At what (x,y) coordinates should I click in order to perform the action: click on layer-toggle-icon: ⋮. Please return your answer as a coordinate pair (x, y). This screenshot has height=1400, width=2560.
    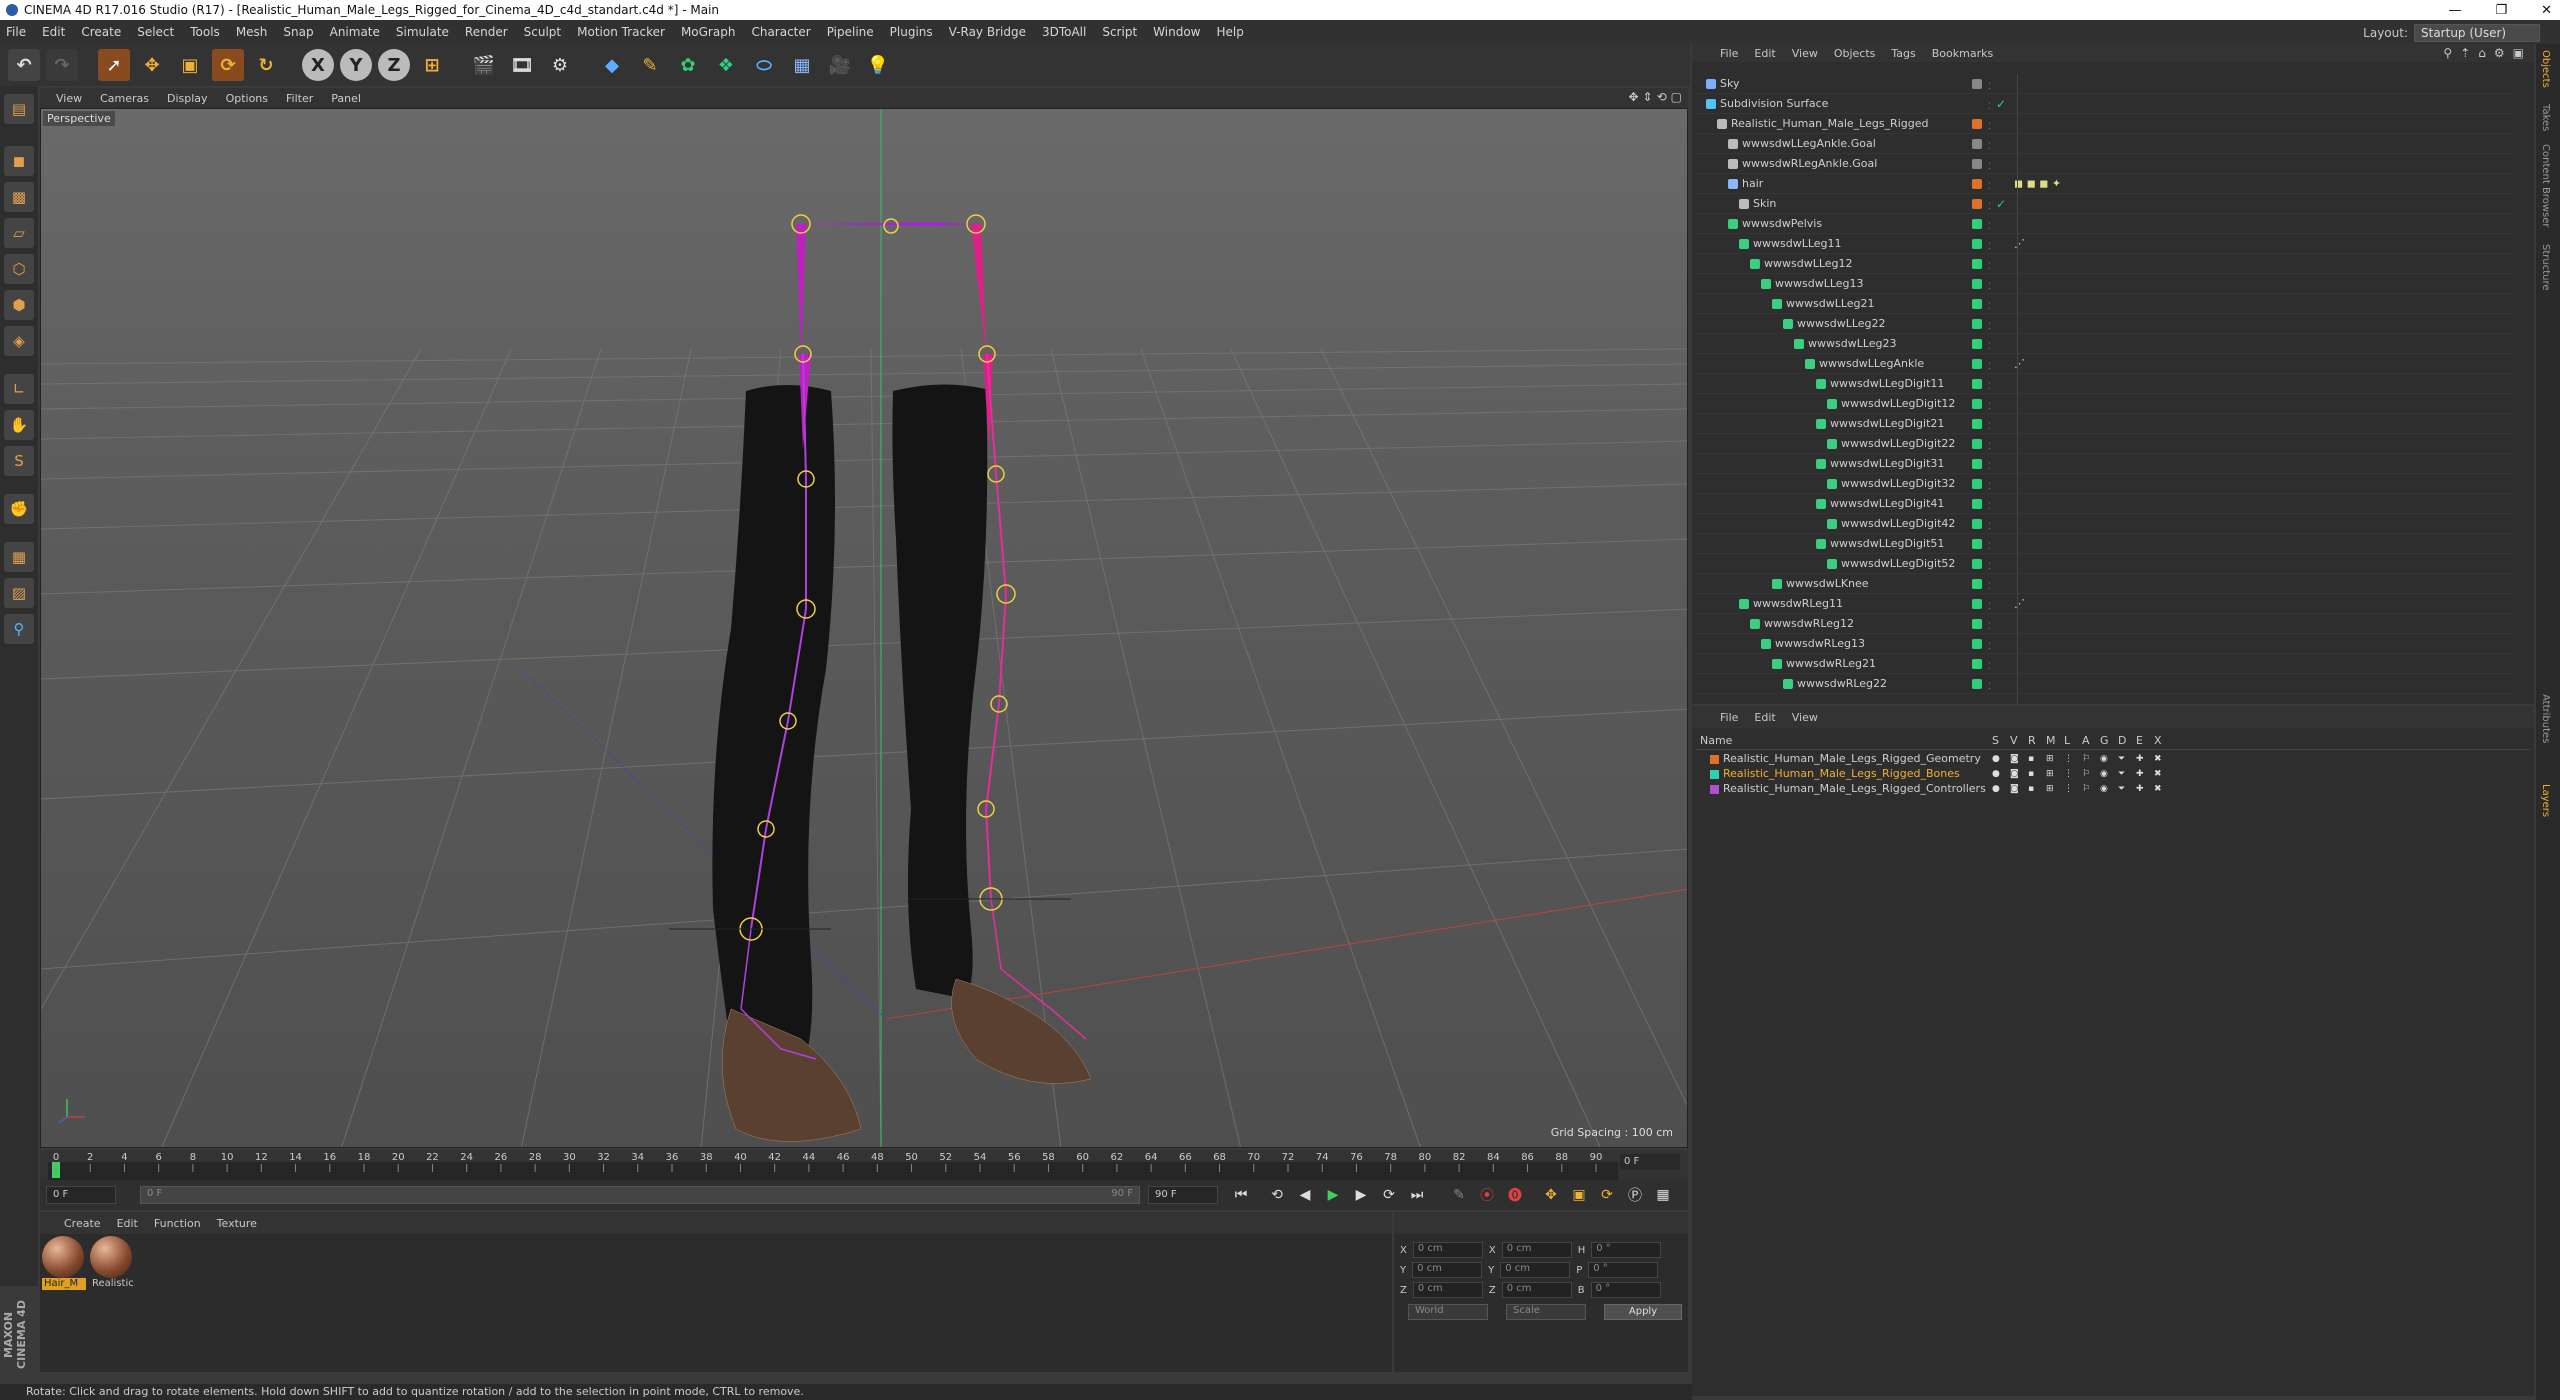
    Looking at the image, I should click on (2068, 774).